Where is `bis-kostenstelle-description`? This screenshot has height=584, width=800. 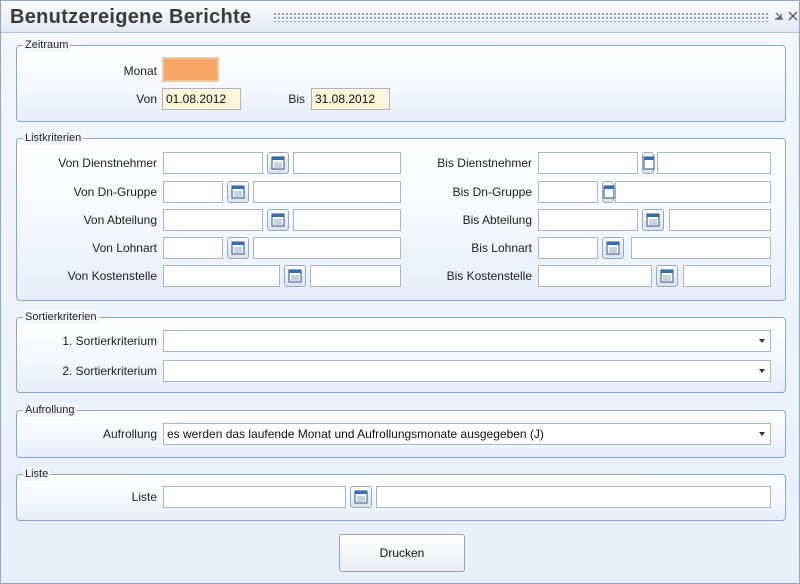 bis-kostenstelle-description is located at coordinates (727, 276).